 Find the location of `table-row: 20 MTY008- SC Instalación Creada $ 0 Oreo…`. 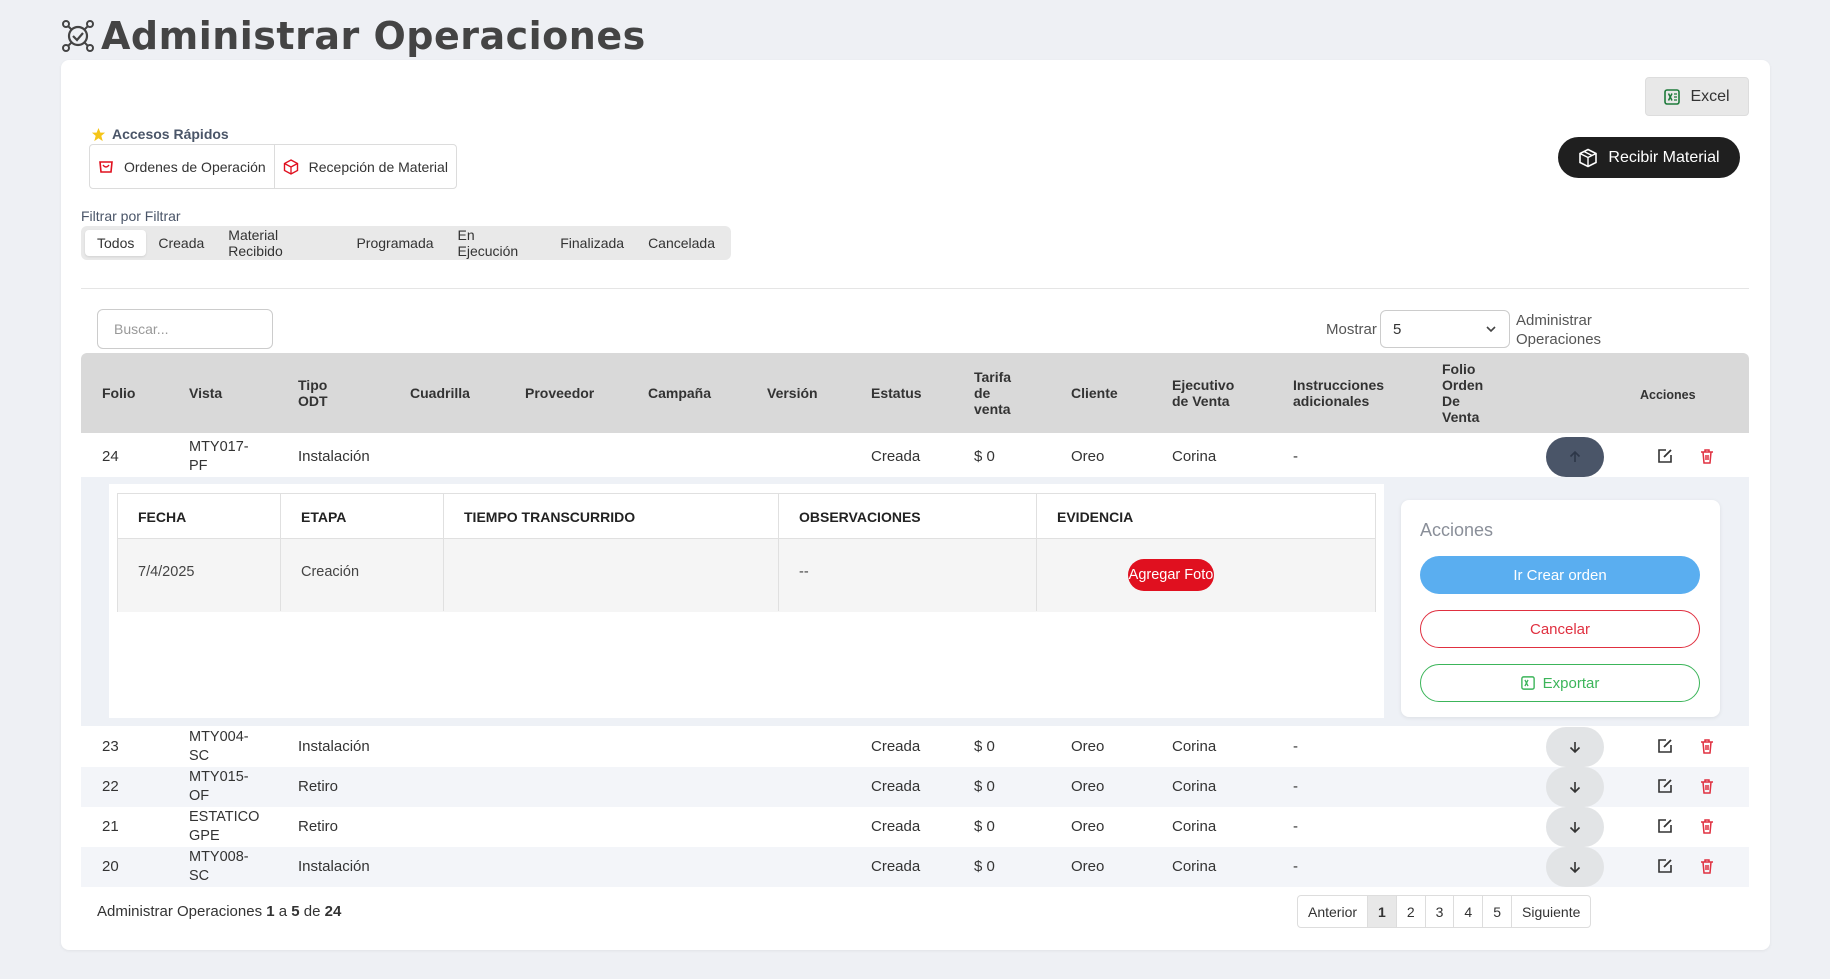

table-row: 20 MTY008- SC Instalación Creada $ 0 Oreo… is located at coordinates (915, 867).